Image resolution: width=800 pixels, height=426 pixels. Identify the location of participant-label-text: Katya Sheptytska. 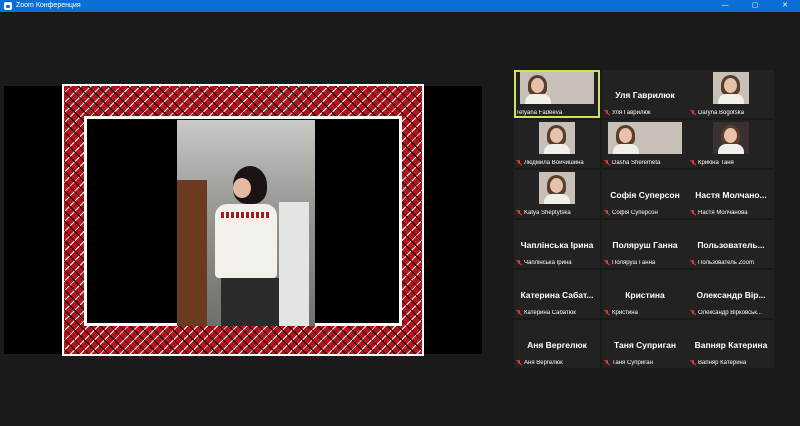
(547, 213).